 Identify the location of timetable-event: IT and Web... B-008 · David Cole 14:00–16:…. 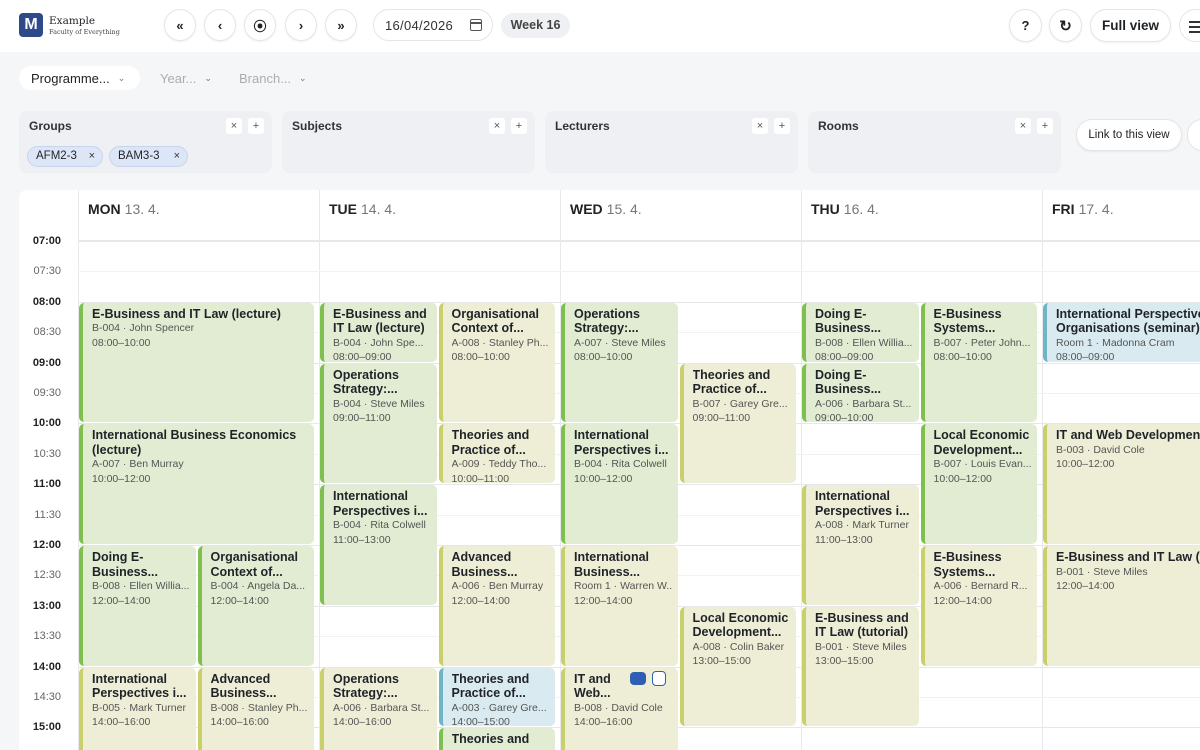
(619, 708).